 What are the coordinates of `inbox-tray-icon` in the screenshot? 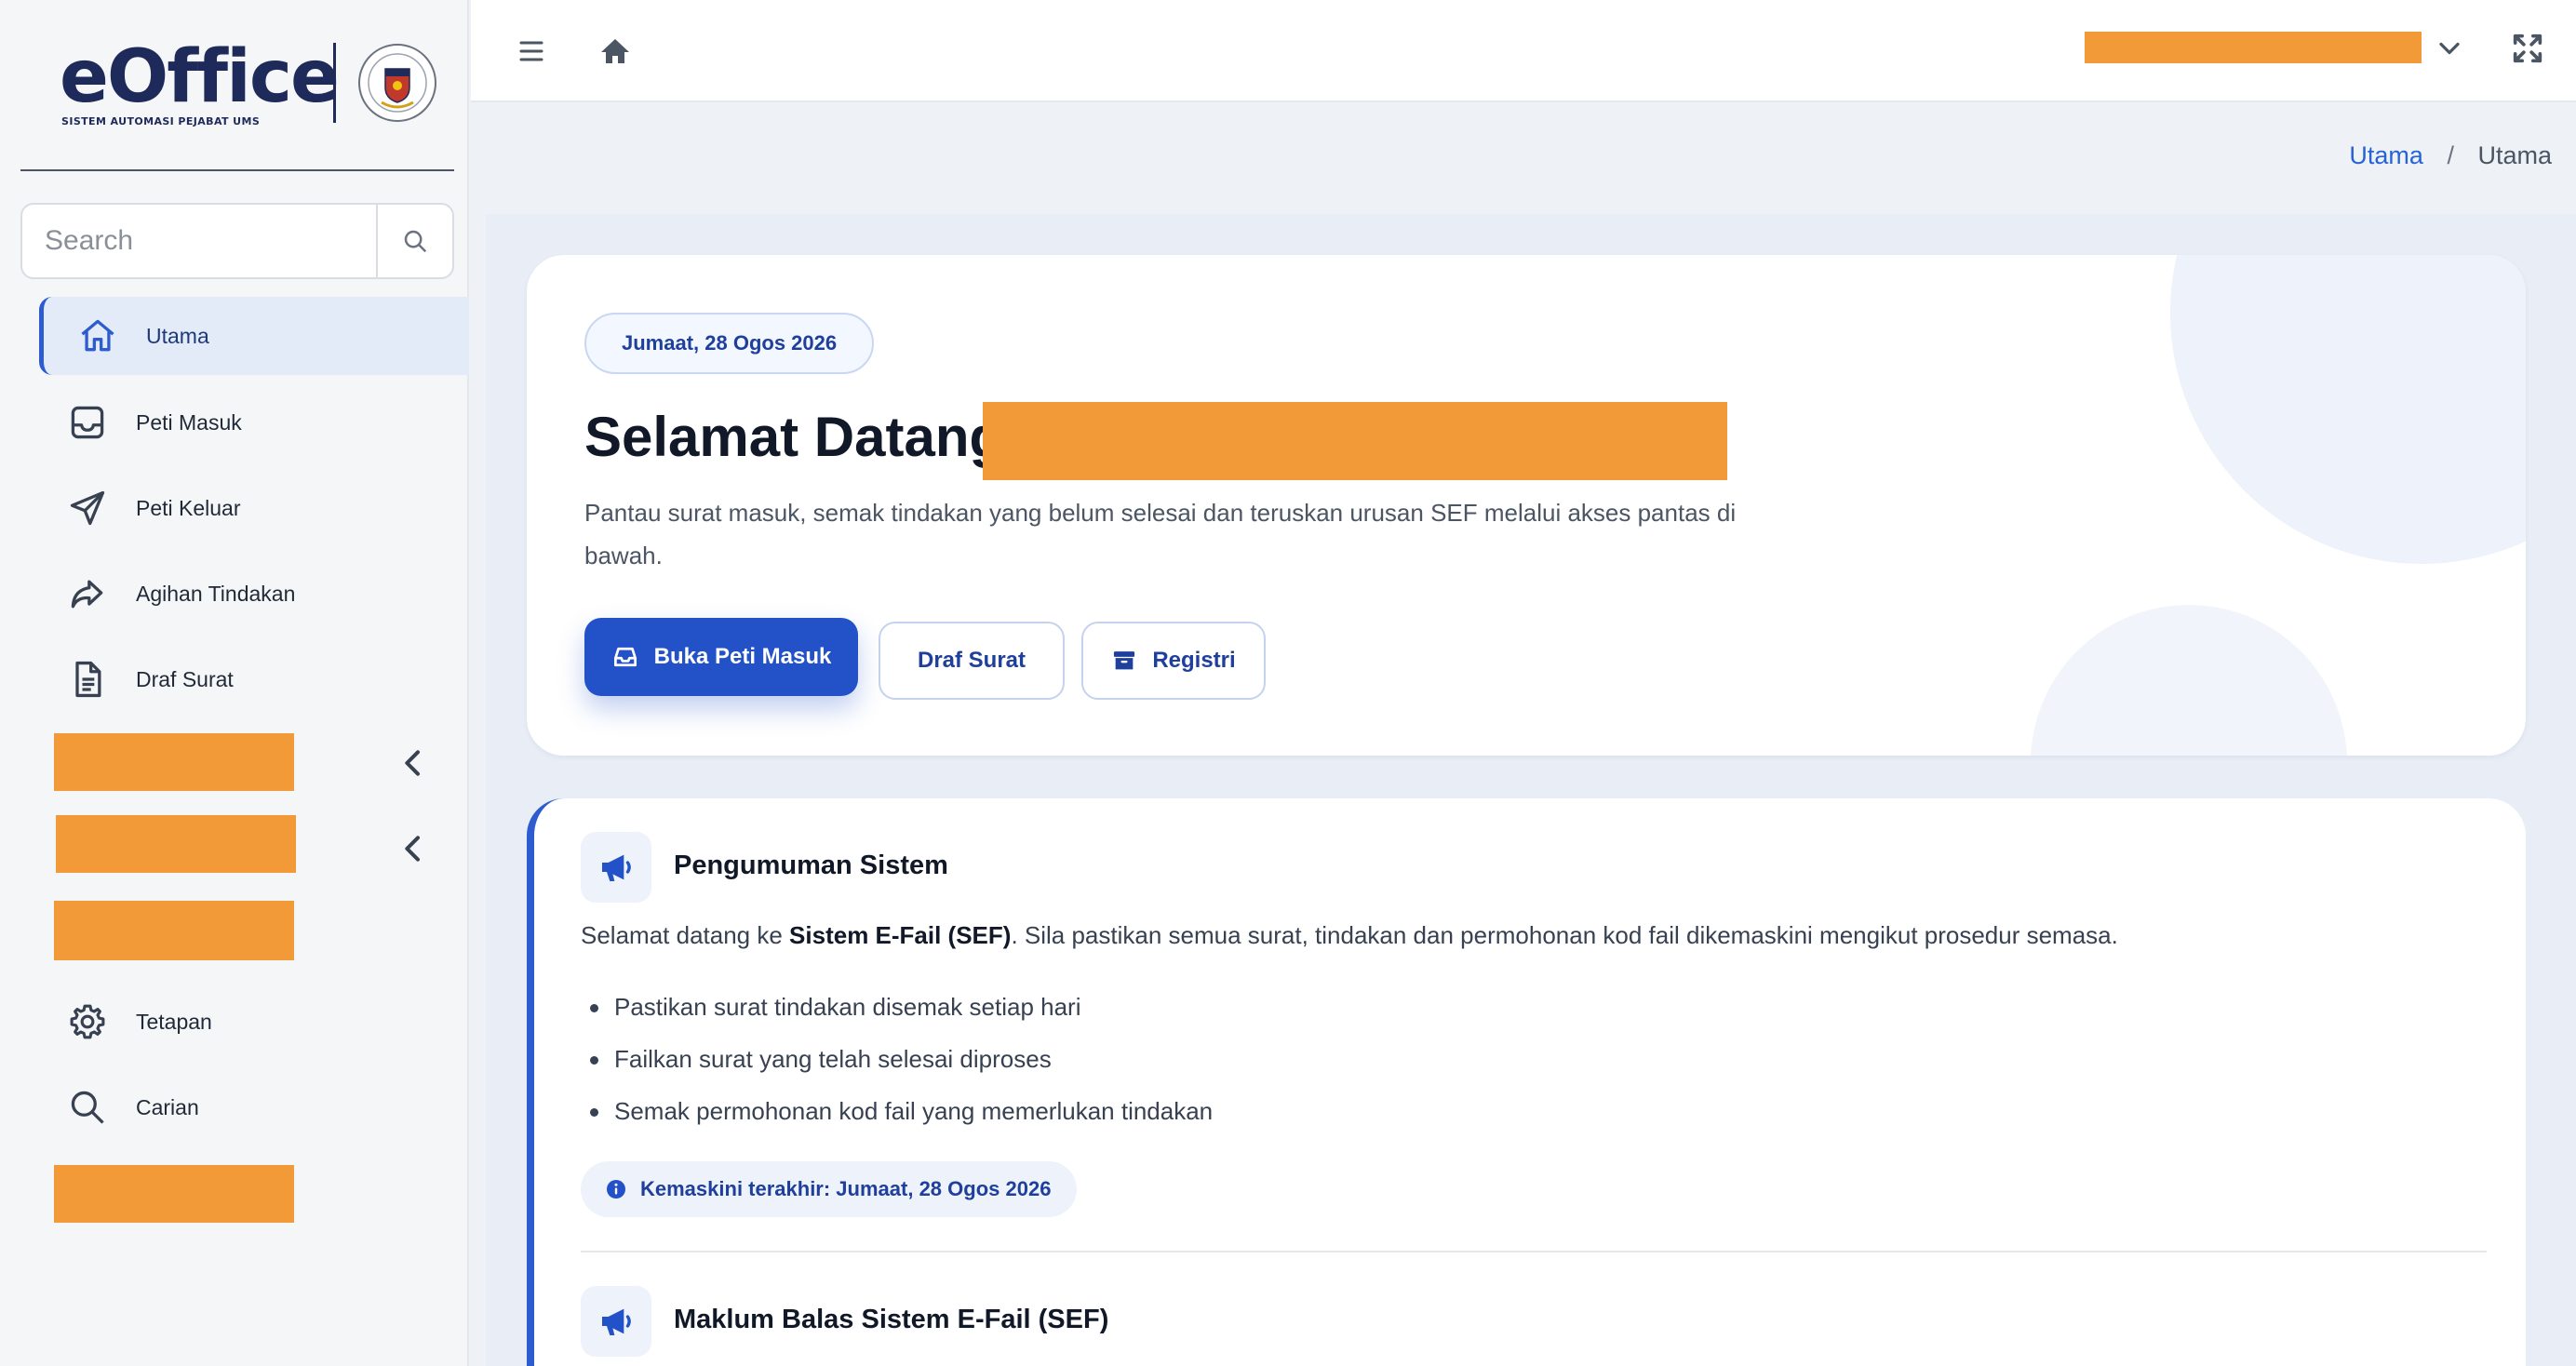 It's located at (625, 657).